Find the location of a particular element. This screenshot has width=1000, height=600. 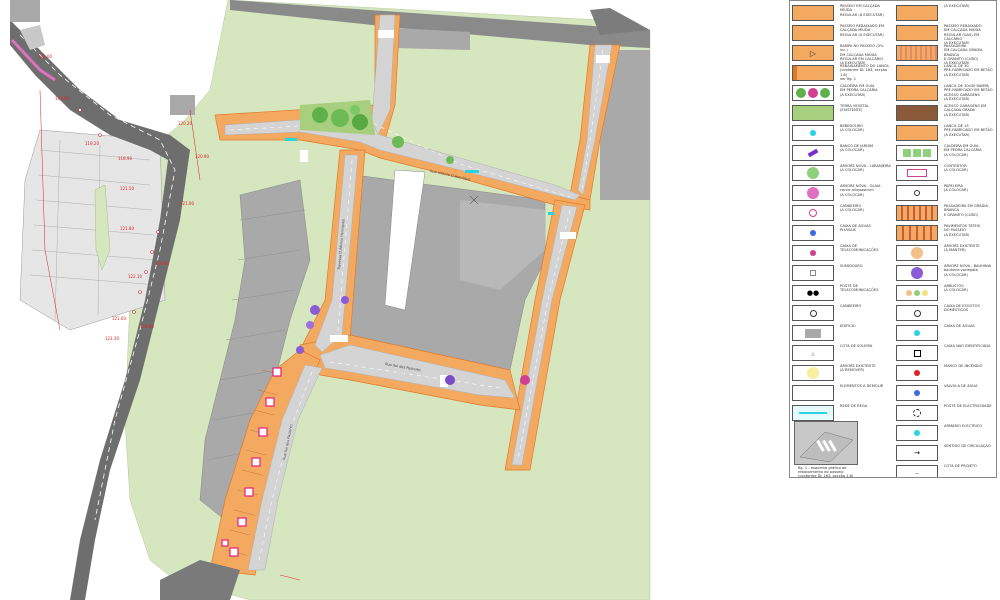

legend-item: CAIXA DE ESGOTOS DOMÉSTICOS is located at coordinates (945, 313).